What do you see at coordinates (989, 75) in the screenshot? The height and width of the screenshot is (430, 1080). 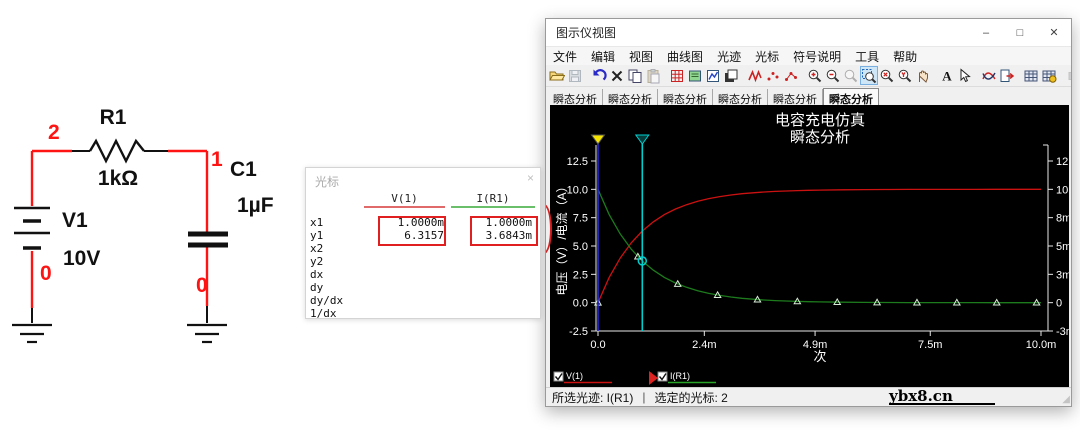 I see `overlay-traces-icon` at bounding box center [989, 75].